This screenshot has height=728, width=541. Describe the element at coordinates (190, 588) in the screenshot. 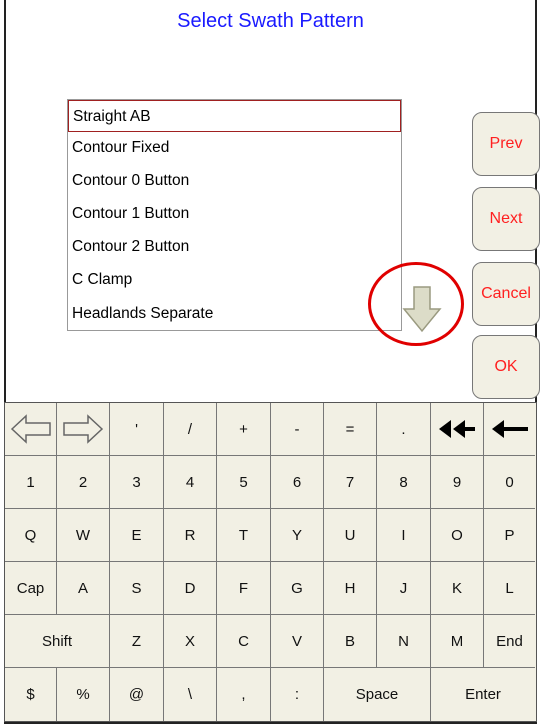

I see `key-d: D` at that location.